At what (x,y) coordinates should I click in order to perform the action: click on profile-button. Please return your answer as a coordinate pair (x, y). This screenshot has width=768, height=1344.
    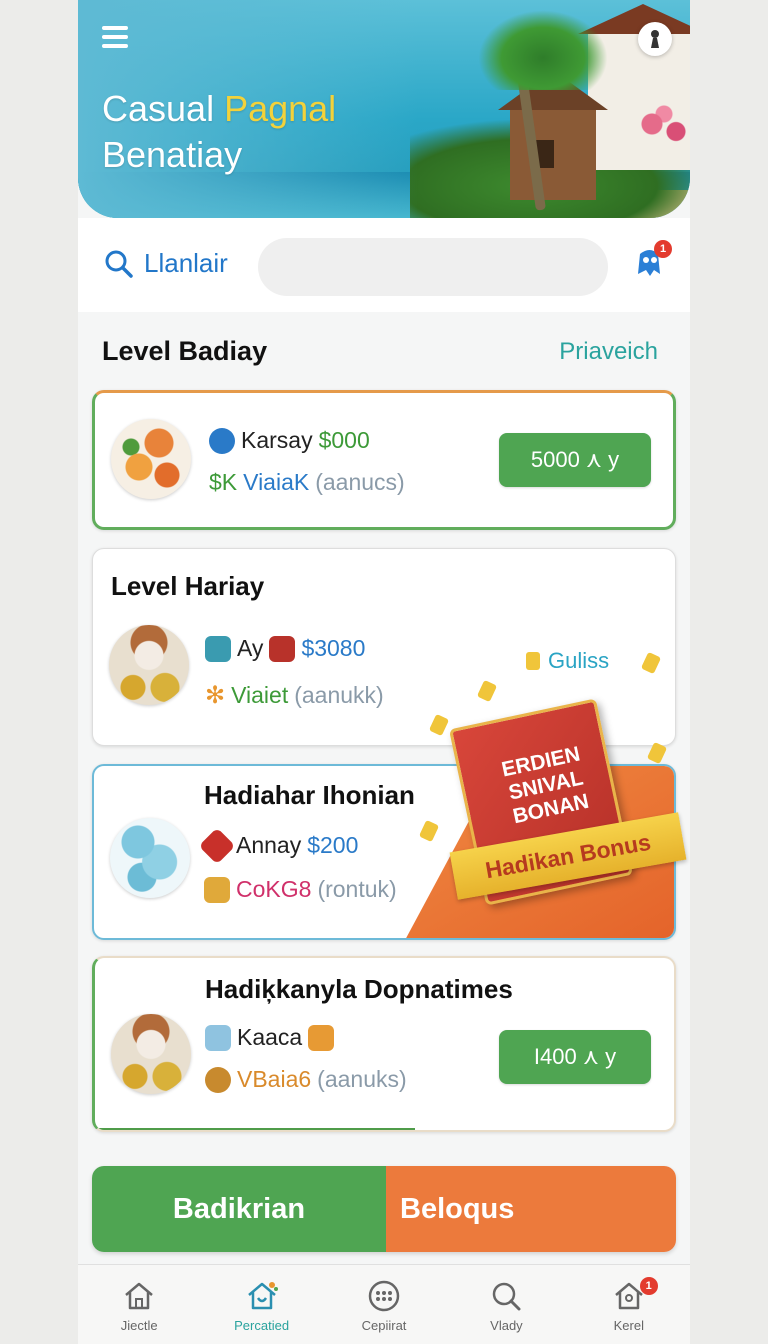
    Looking at the image, I should click on (655, 39).